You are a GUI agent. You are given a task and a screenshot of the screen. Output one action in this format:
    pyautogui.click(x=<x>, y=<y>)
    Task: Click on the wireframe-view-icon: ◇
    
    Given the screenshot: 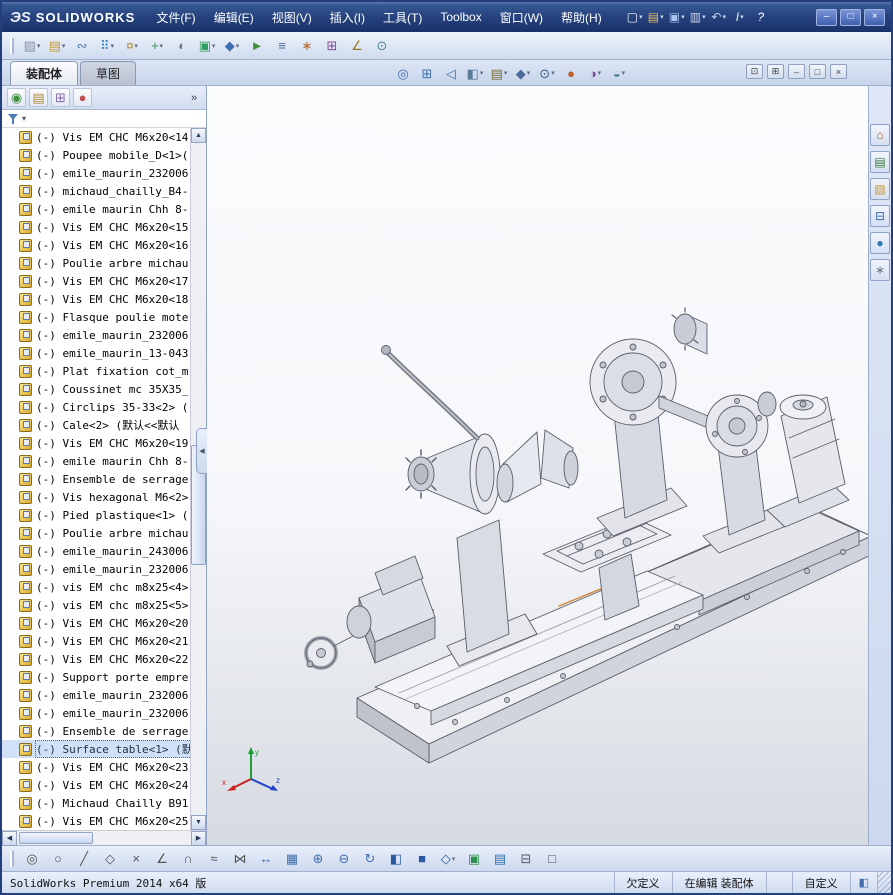 What is the action you would take?
    pyautogui.click(x=448, y=859)
    